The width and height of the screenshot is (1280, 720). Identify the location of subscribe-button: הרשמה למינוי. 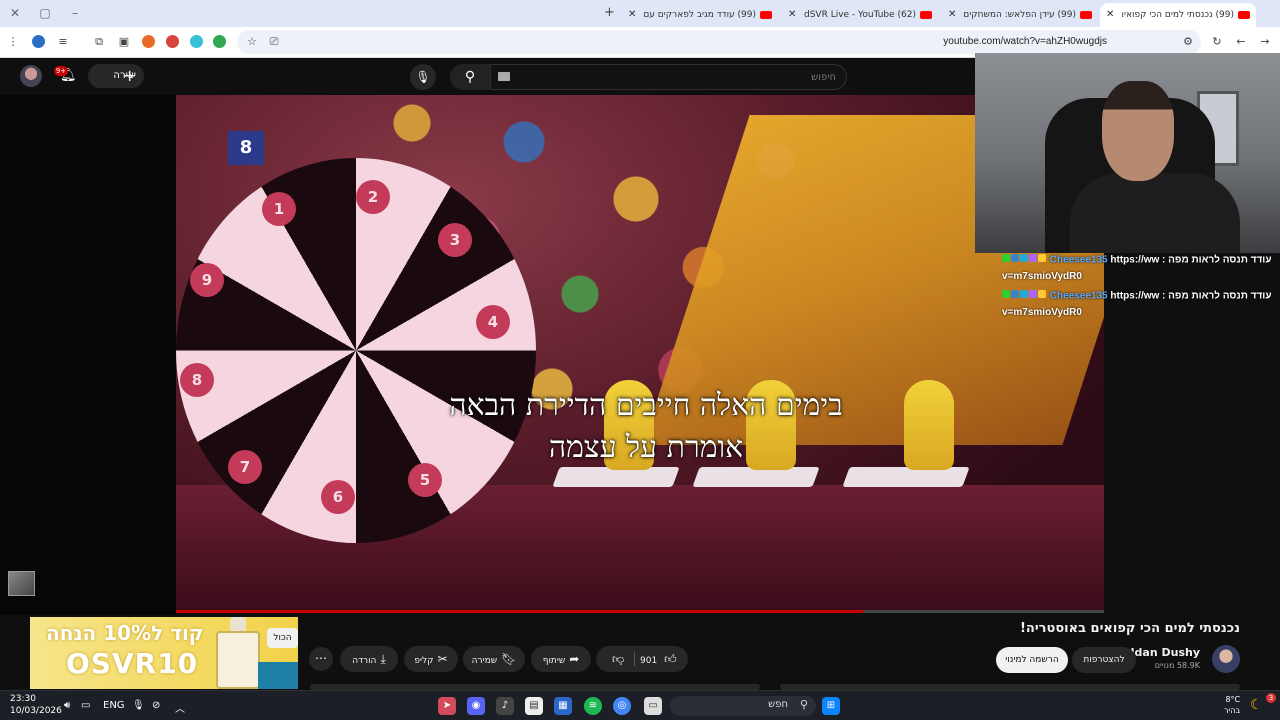
(1032, 660).